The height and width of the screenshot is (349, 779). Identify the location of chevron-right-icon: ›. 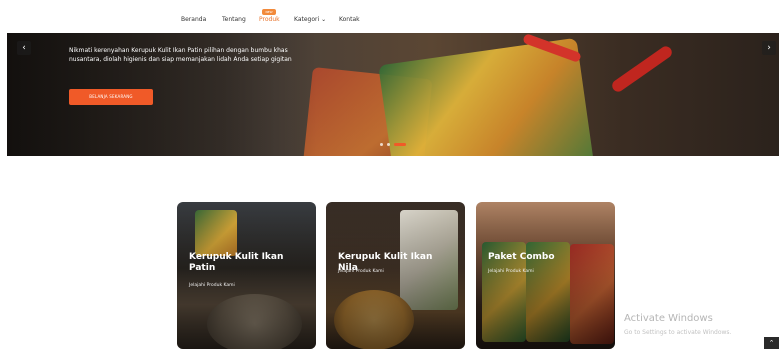
(769, 48).